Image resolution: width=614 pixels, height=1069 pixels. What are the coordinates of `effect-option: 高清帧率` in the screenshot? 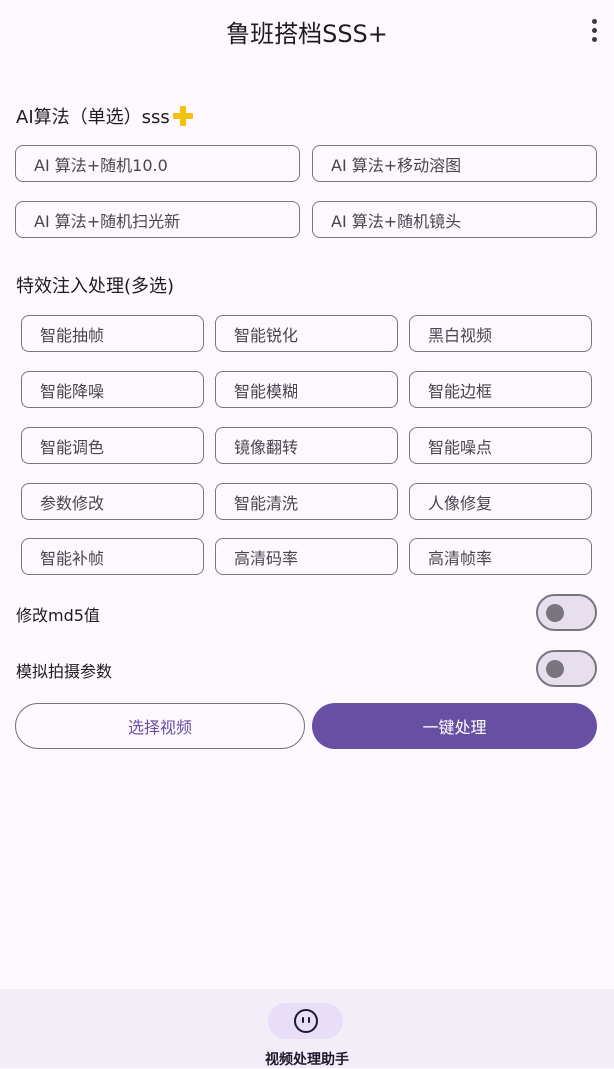 It's located at (500, 556).